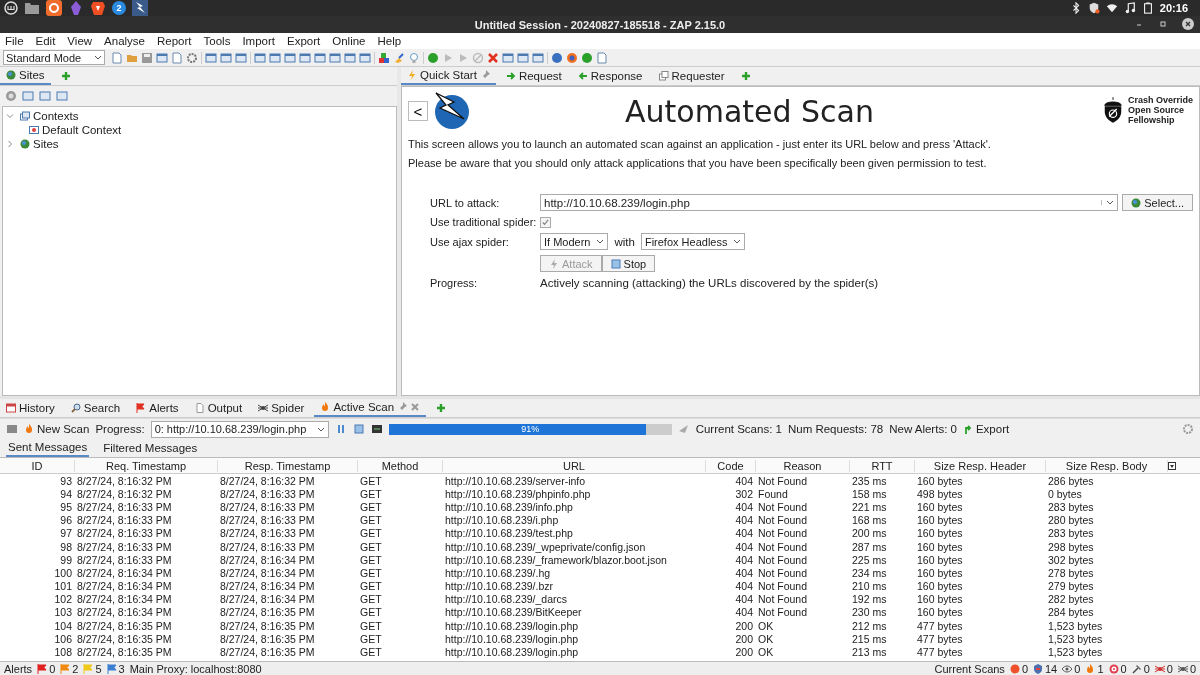  What do you see at coordinates (11, 96) in the screenshot?
I see `target-icon` at bounding box center [11, 96].